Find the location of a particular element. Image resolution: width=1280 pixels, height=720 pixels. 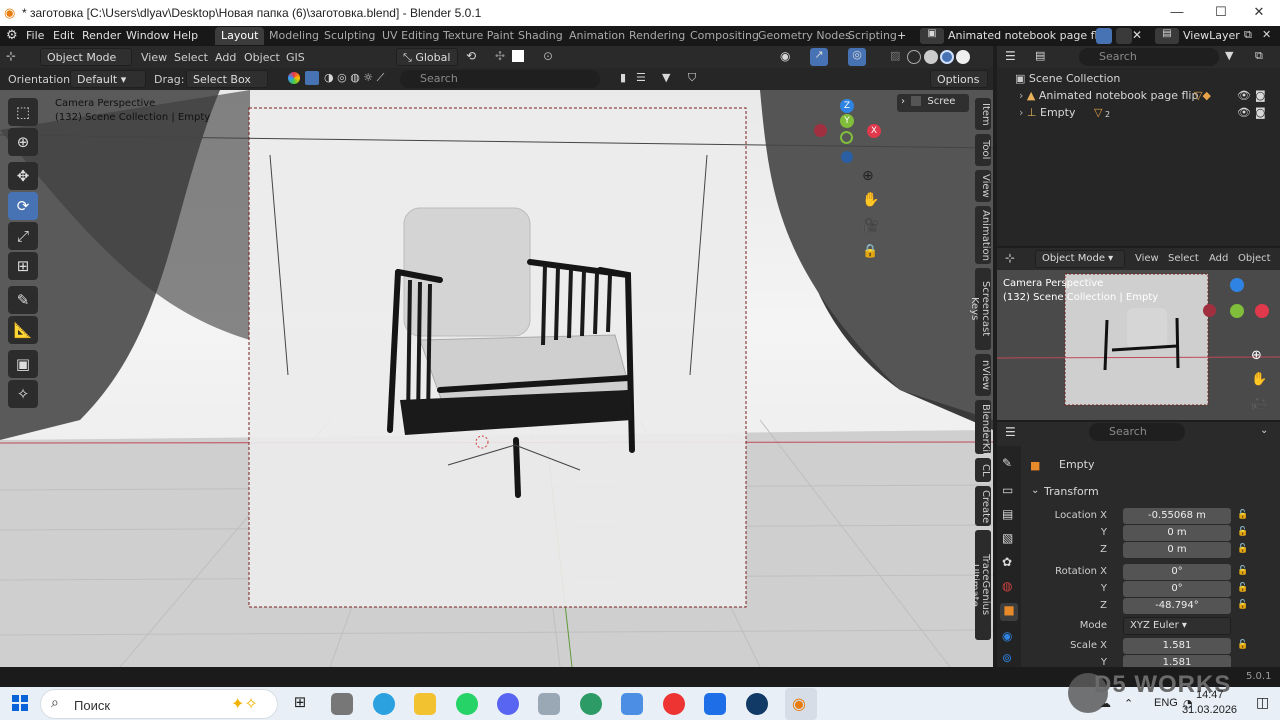

workspace-tab: Sculpting is located at coordinates (349, 36).